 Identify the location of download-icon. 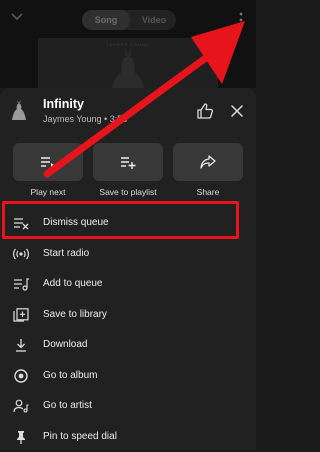
(21, 345).